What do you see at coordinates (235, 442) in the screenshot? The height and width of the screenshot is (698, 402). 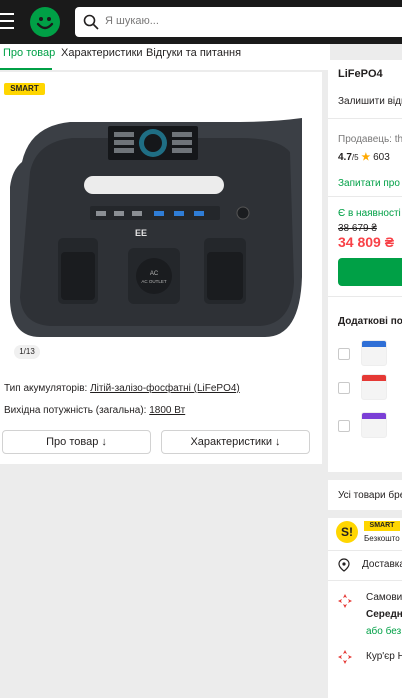 I see `characteristics-button: Характеристики ↓` at bounding box center [235, 442].